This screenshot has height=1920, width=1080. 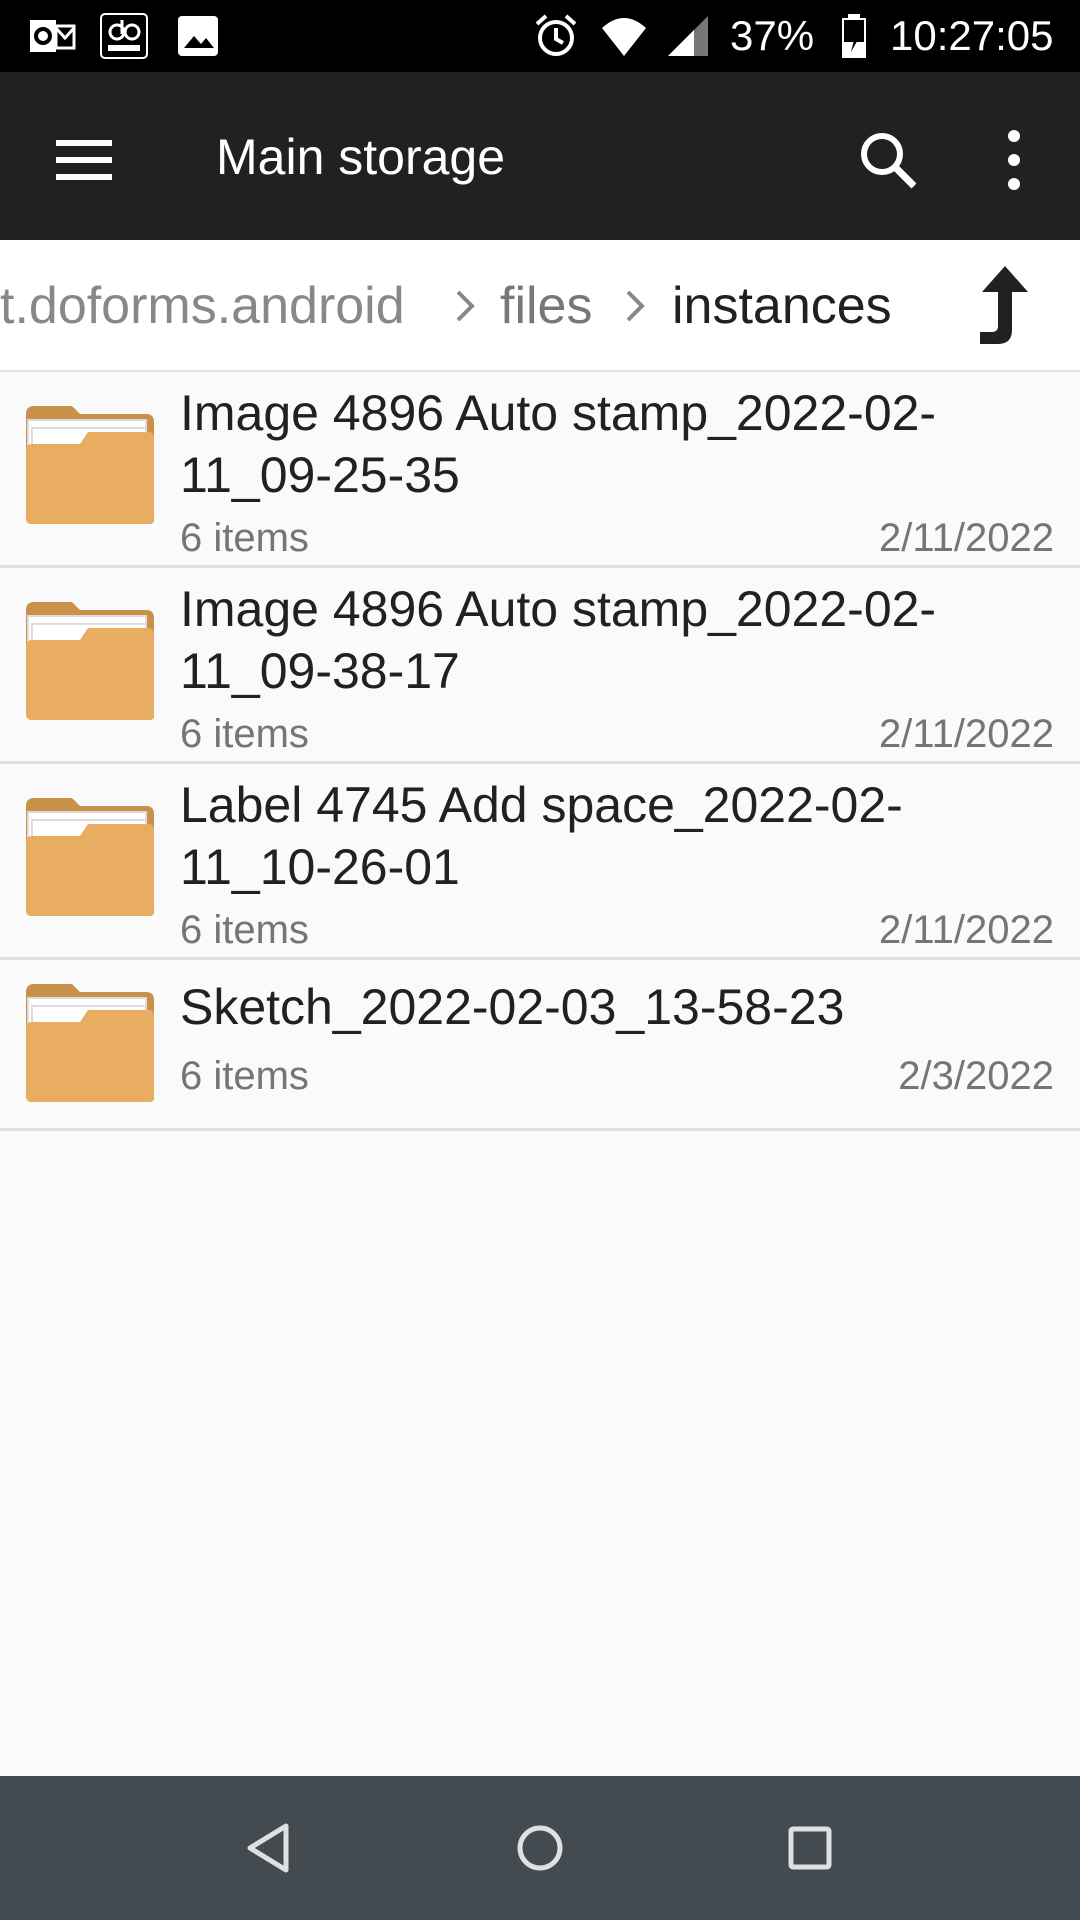 I want to click on file-name: Label 4745 Add space_2022-02-11_10-26-01, so click(x=541, y=836).